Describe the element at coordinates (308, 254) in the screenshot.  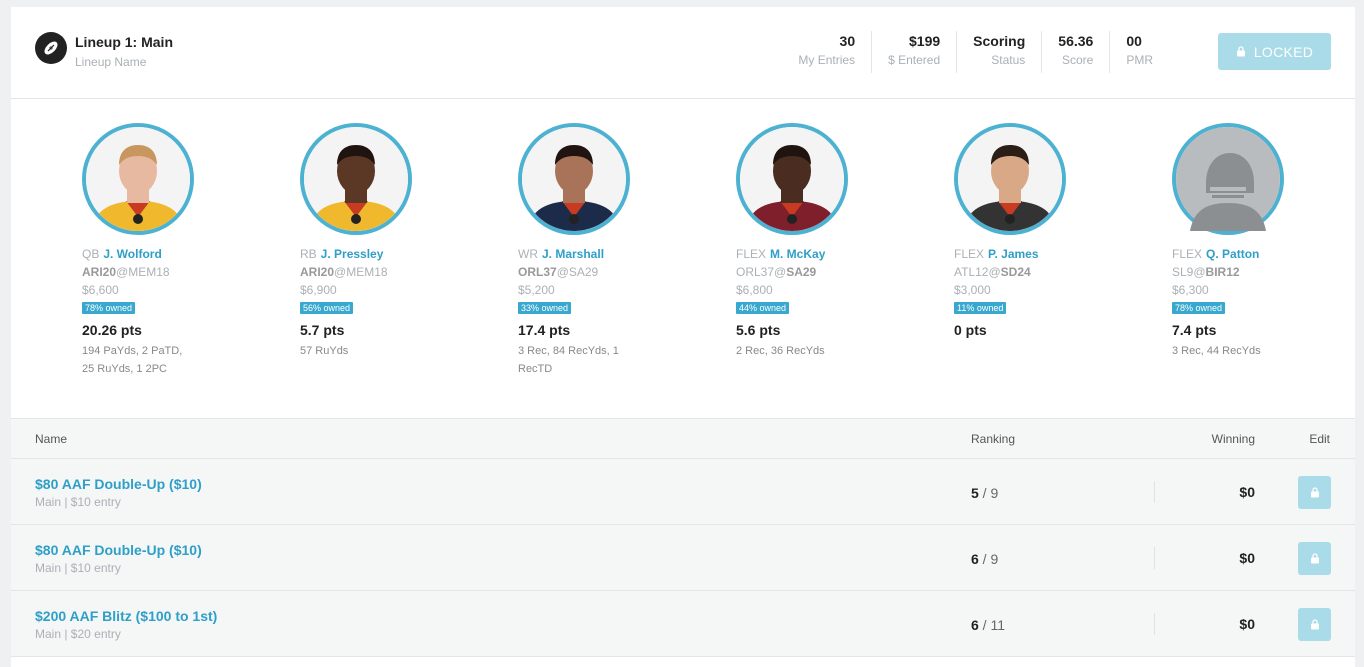
I see `player-position: RB` at that location.